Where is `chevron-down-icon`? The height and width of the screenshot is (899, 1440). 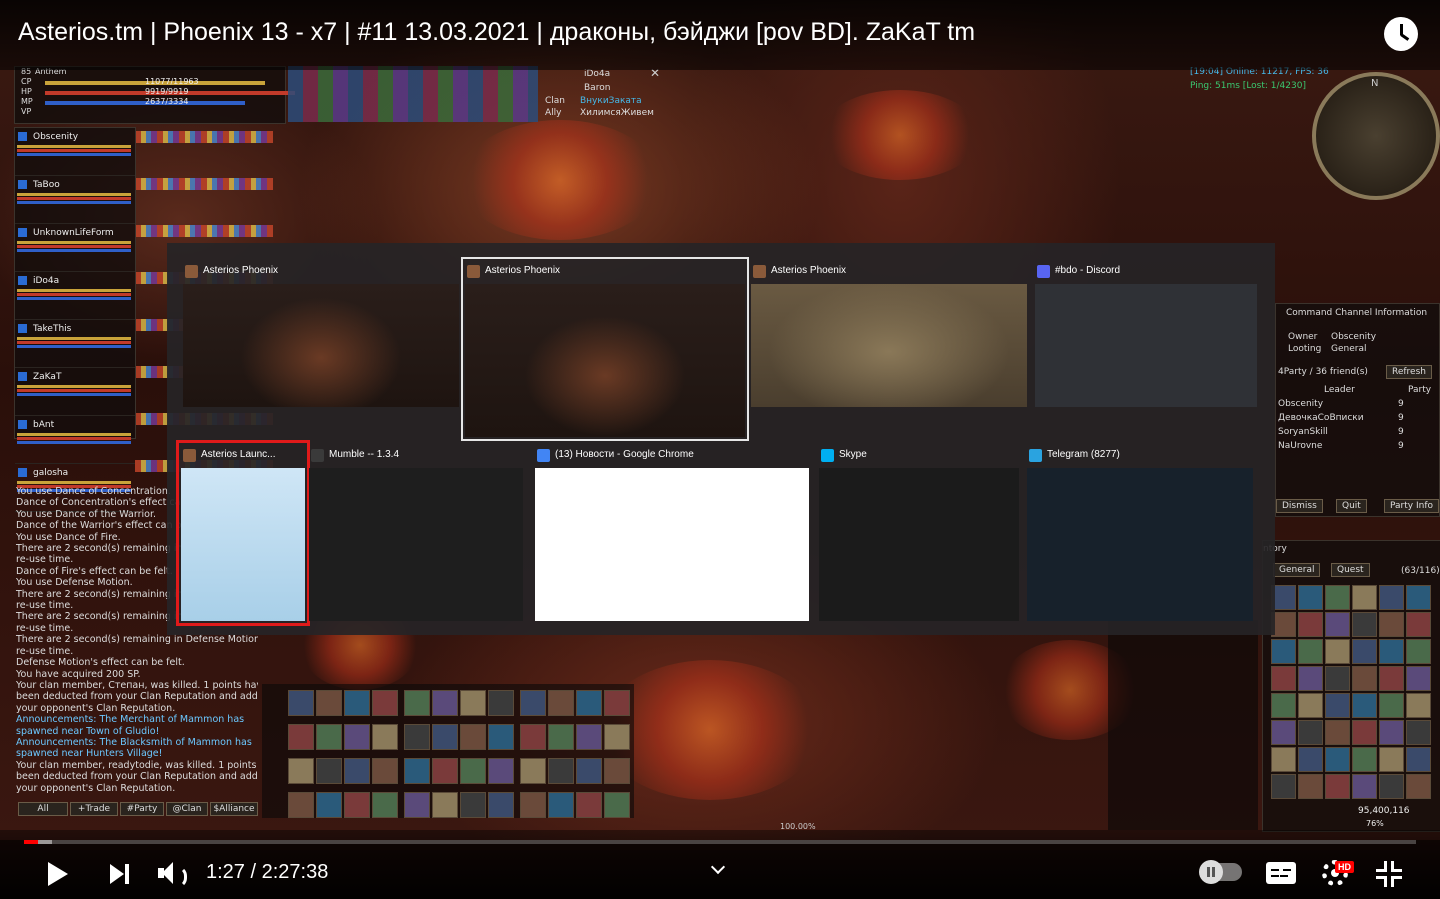 chevron-down-icon is located at coordinates (719, 870).